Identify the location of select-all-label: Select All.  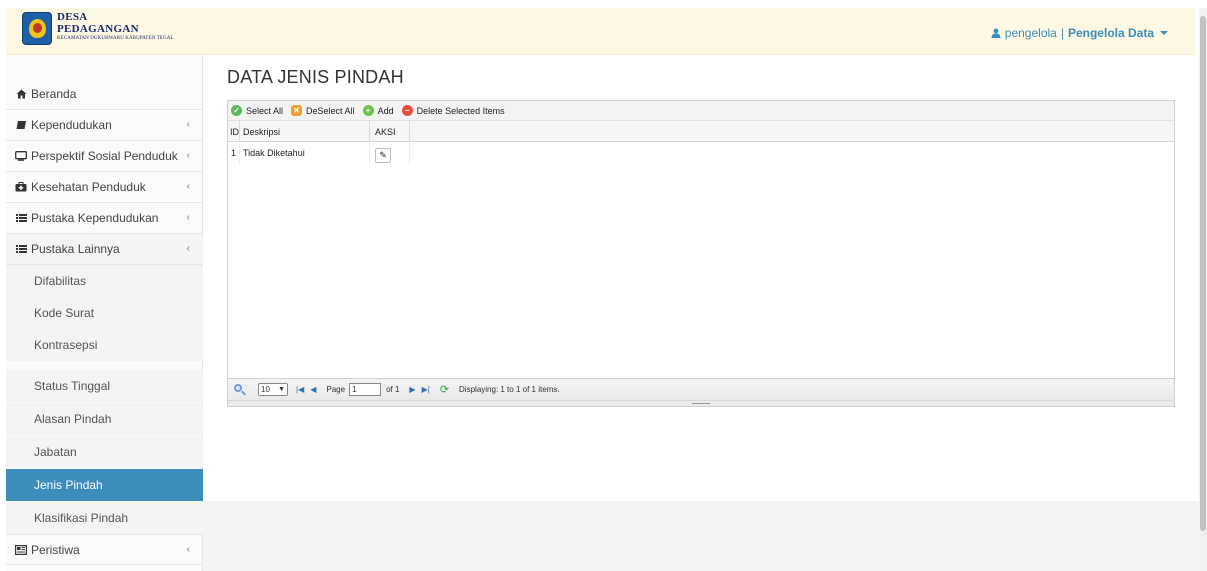
(265, 110).